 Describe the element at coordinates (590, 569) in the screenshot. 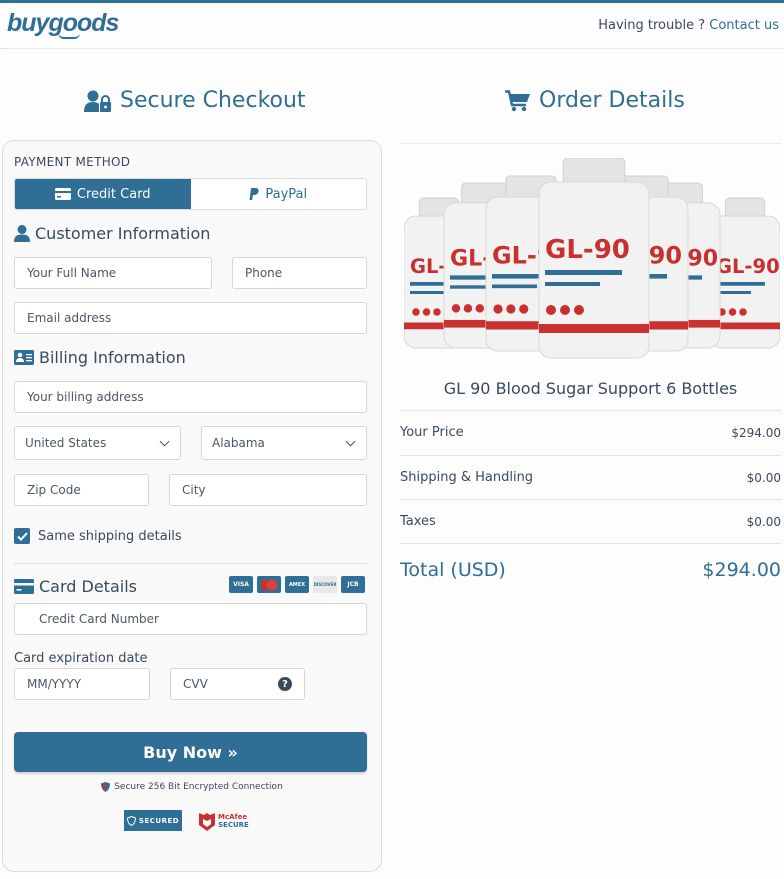

I see `total-row: Total (USD) $294.00` at that location.